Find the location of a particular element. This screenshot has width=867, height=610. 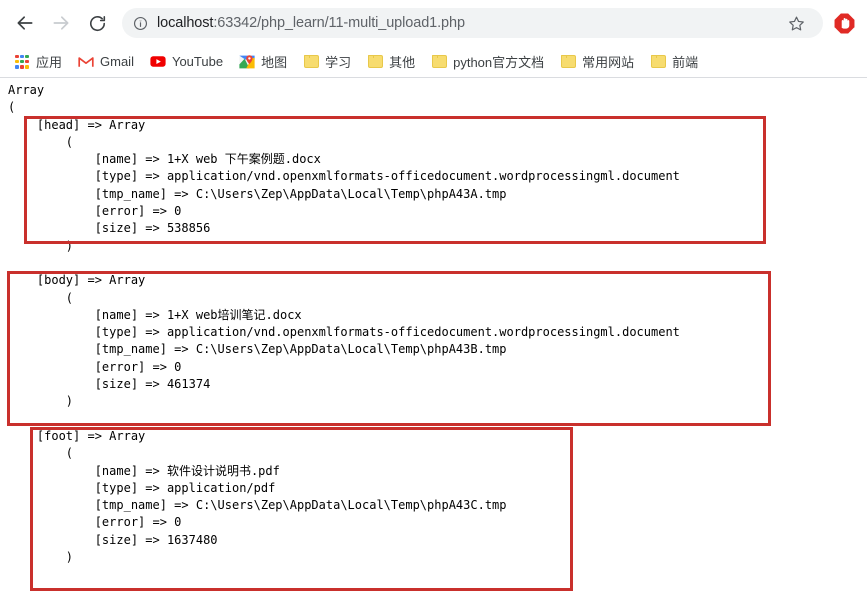

bookmark-label: Gmail is located at coordinates (117, 61).